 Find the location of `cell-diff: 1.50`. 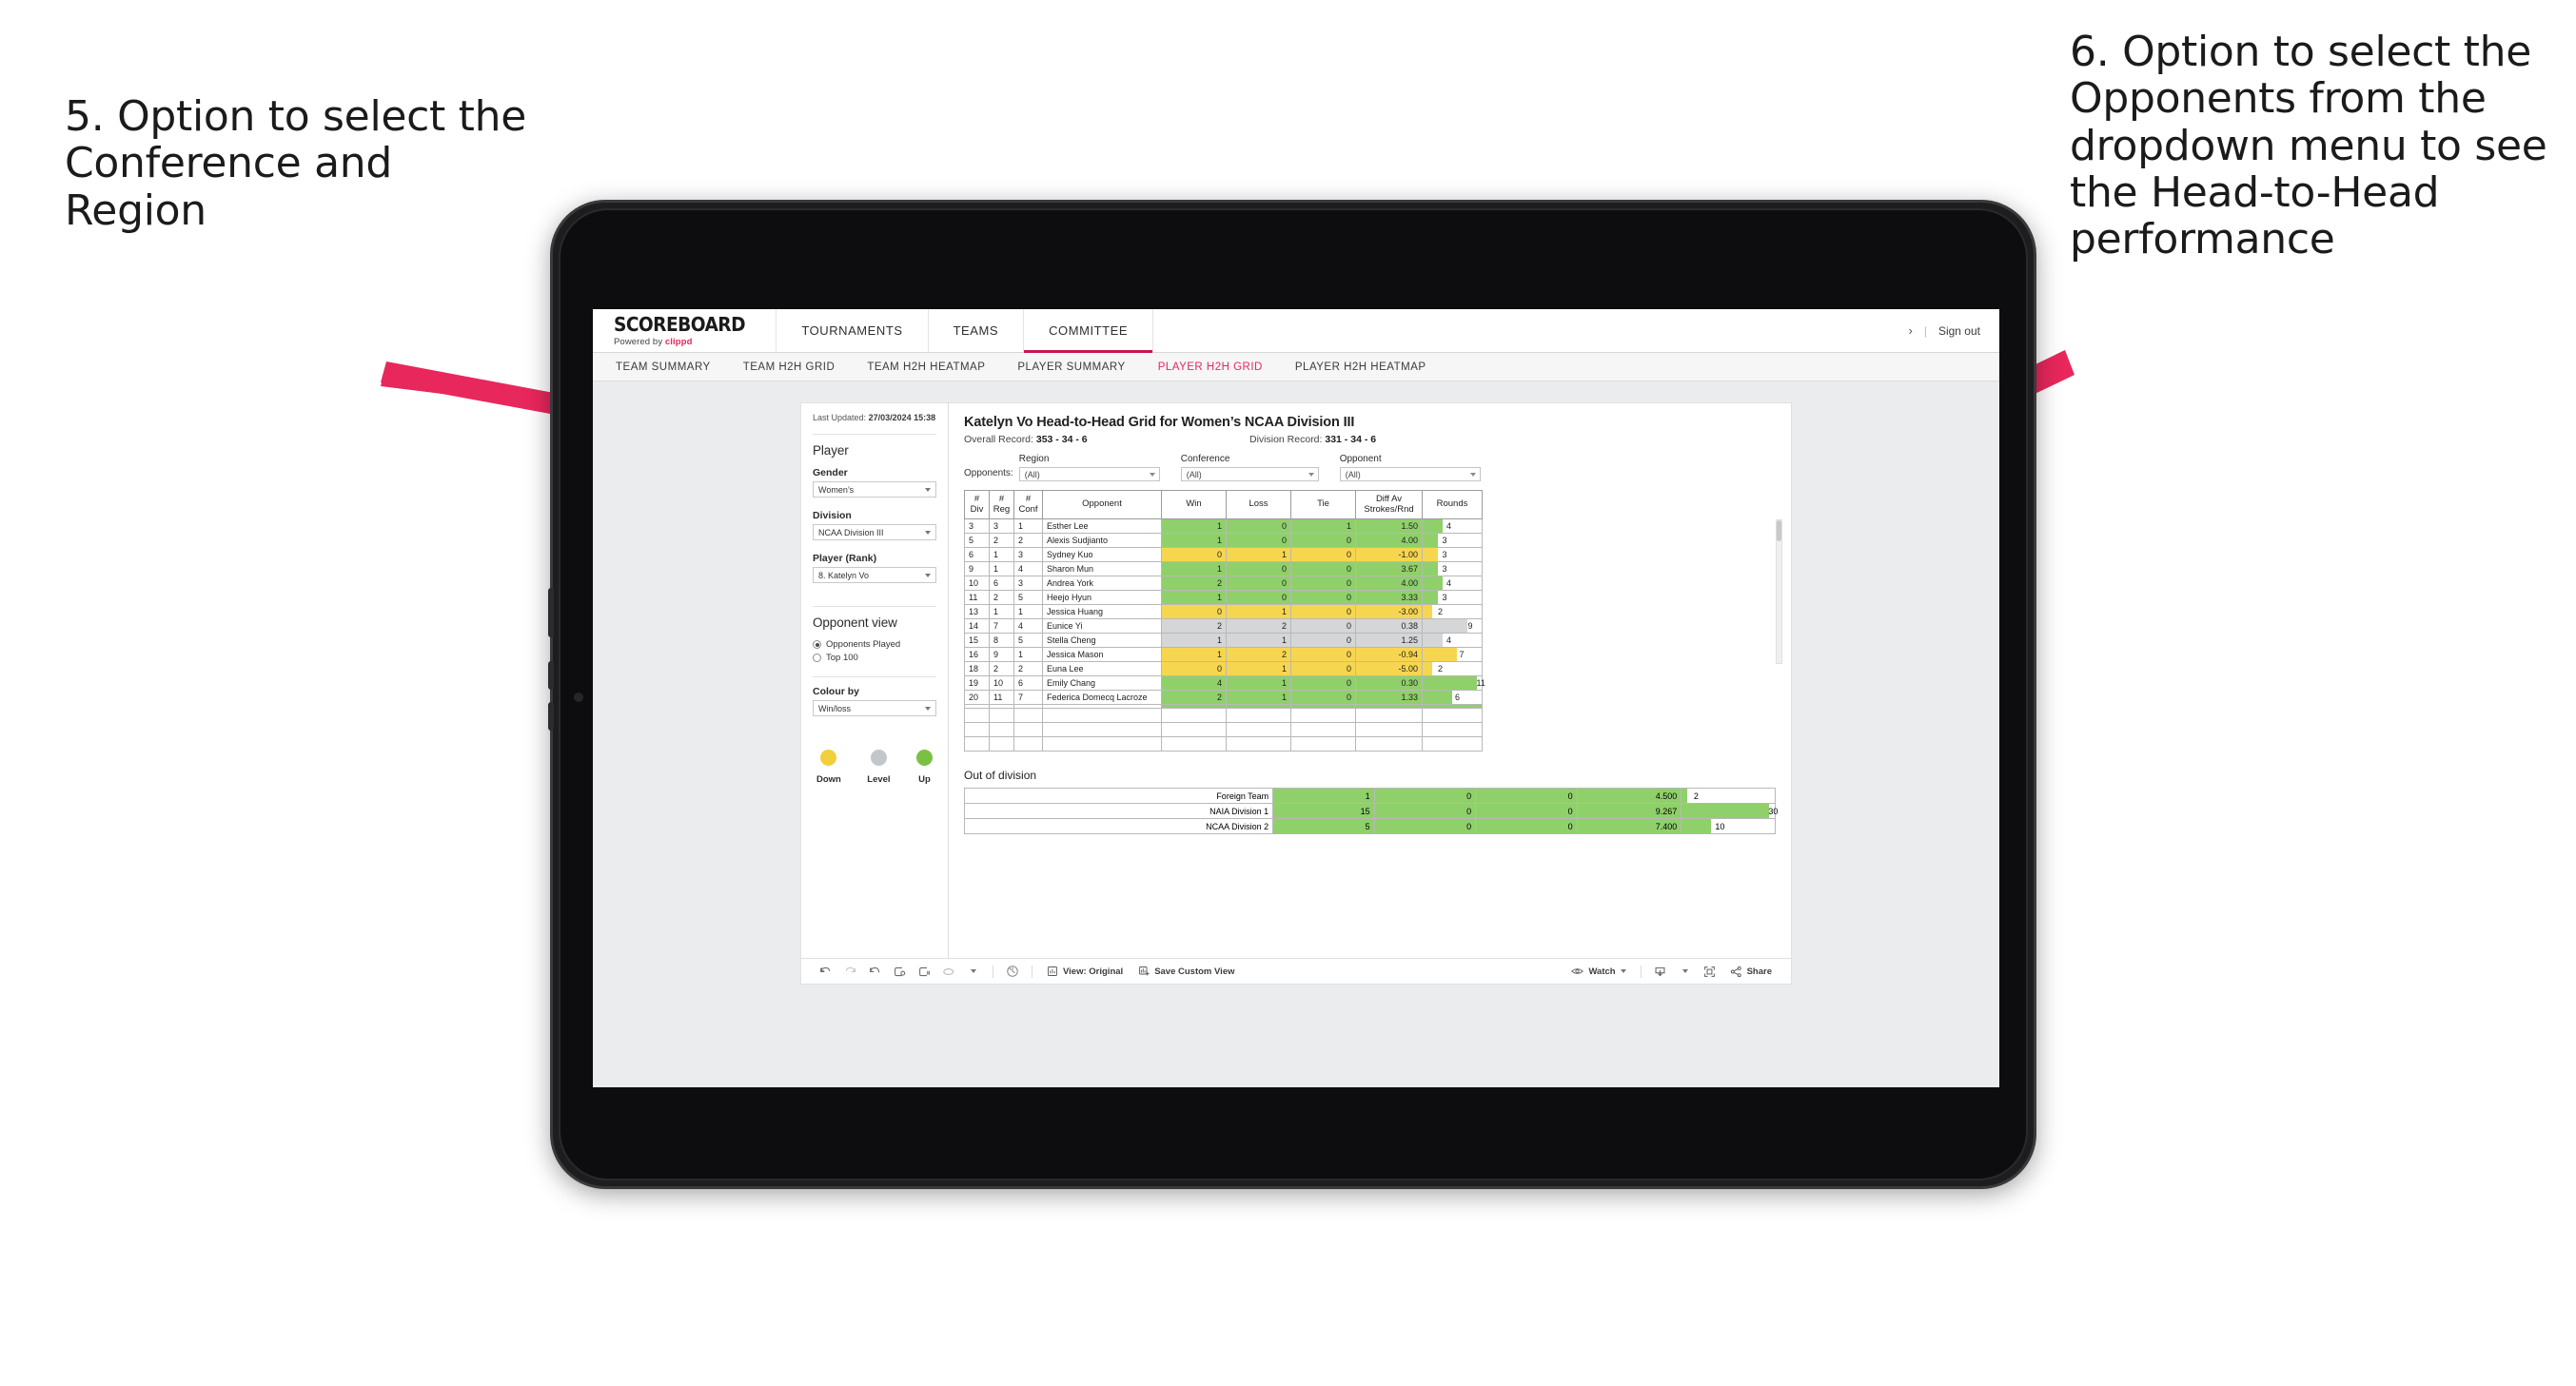

cell-diff: 1.50 is located at coordinates (1389, 526).